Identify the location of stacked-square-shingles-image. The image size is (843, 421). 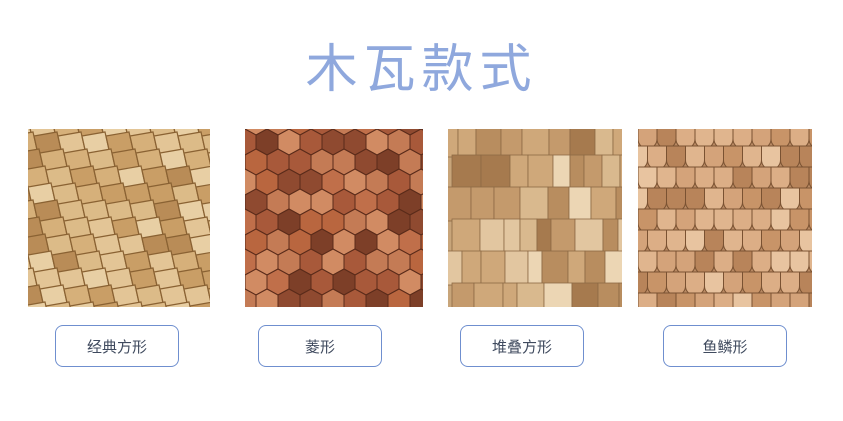
(535, 218).